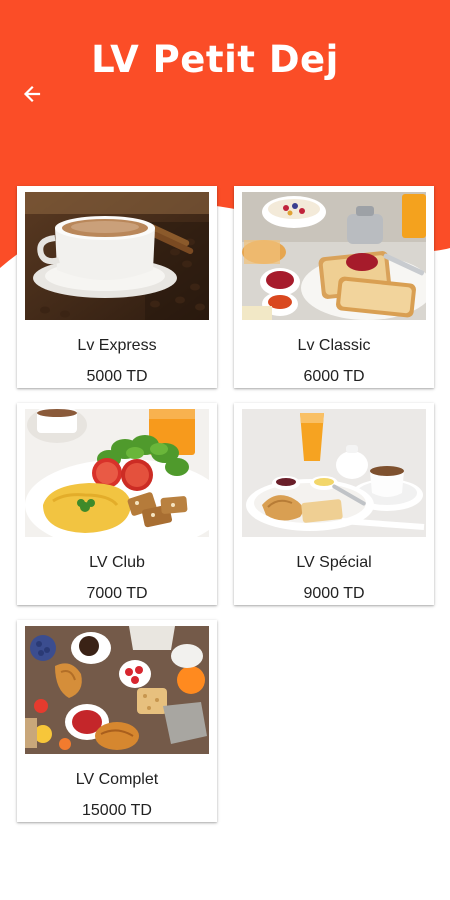 Image resolution: width=450 pixels, height=900 pixels. What do you see at coordinates (117, 593) in the screenshot?
I see `menu-item-price: 7000 TD` at bounding box center [117, 593].